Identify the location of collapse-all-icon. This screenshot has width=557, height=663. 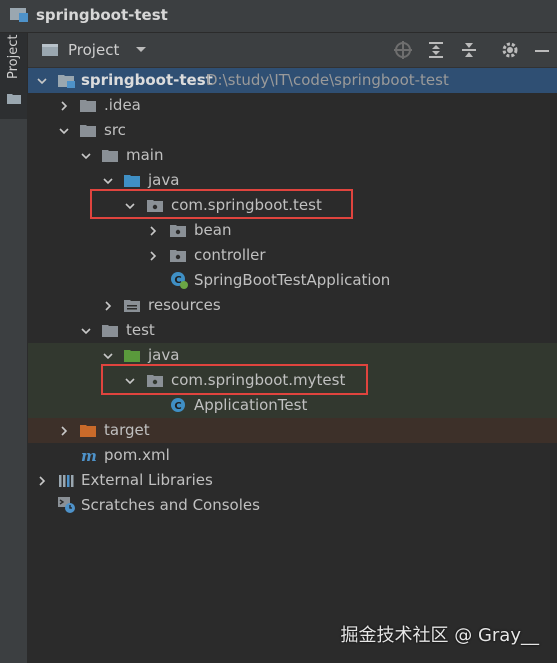
(469, 50).